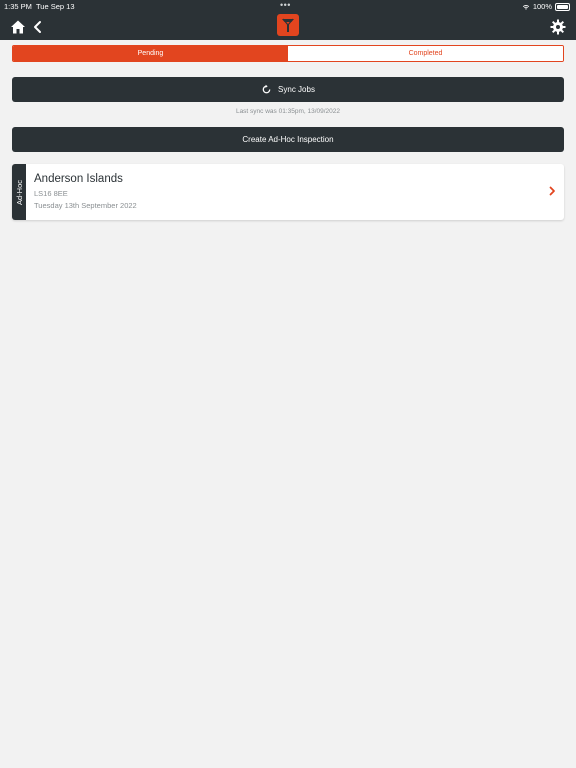 This screenshot has width=576, height=768. Describe the element at coordinates (150, 53) in the screenshot. I see `tab-pending: Pending` at that location.